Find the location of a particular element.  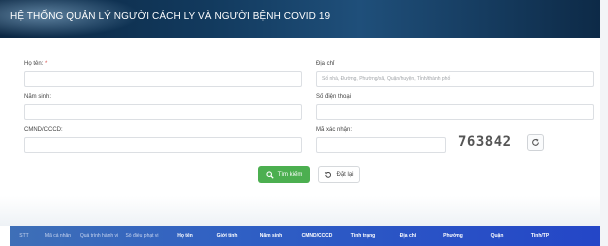

undo-icon is located at coordinates (328, 174).